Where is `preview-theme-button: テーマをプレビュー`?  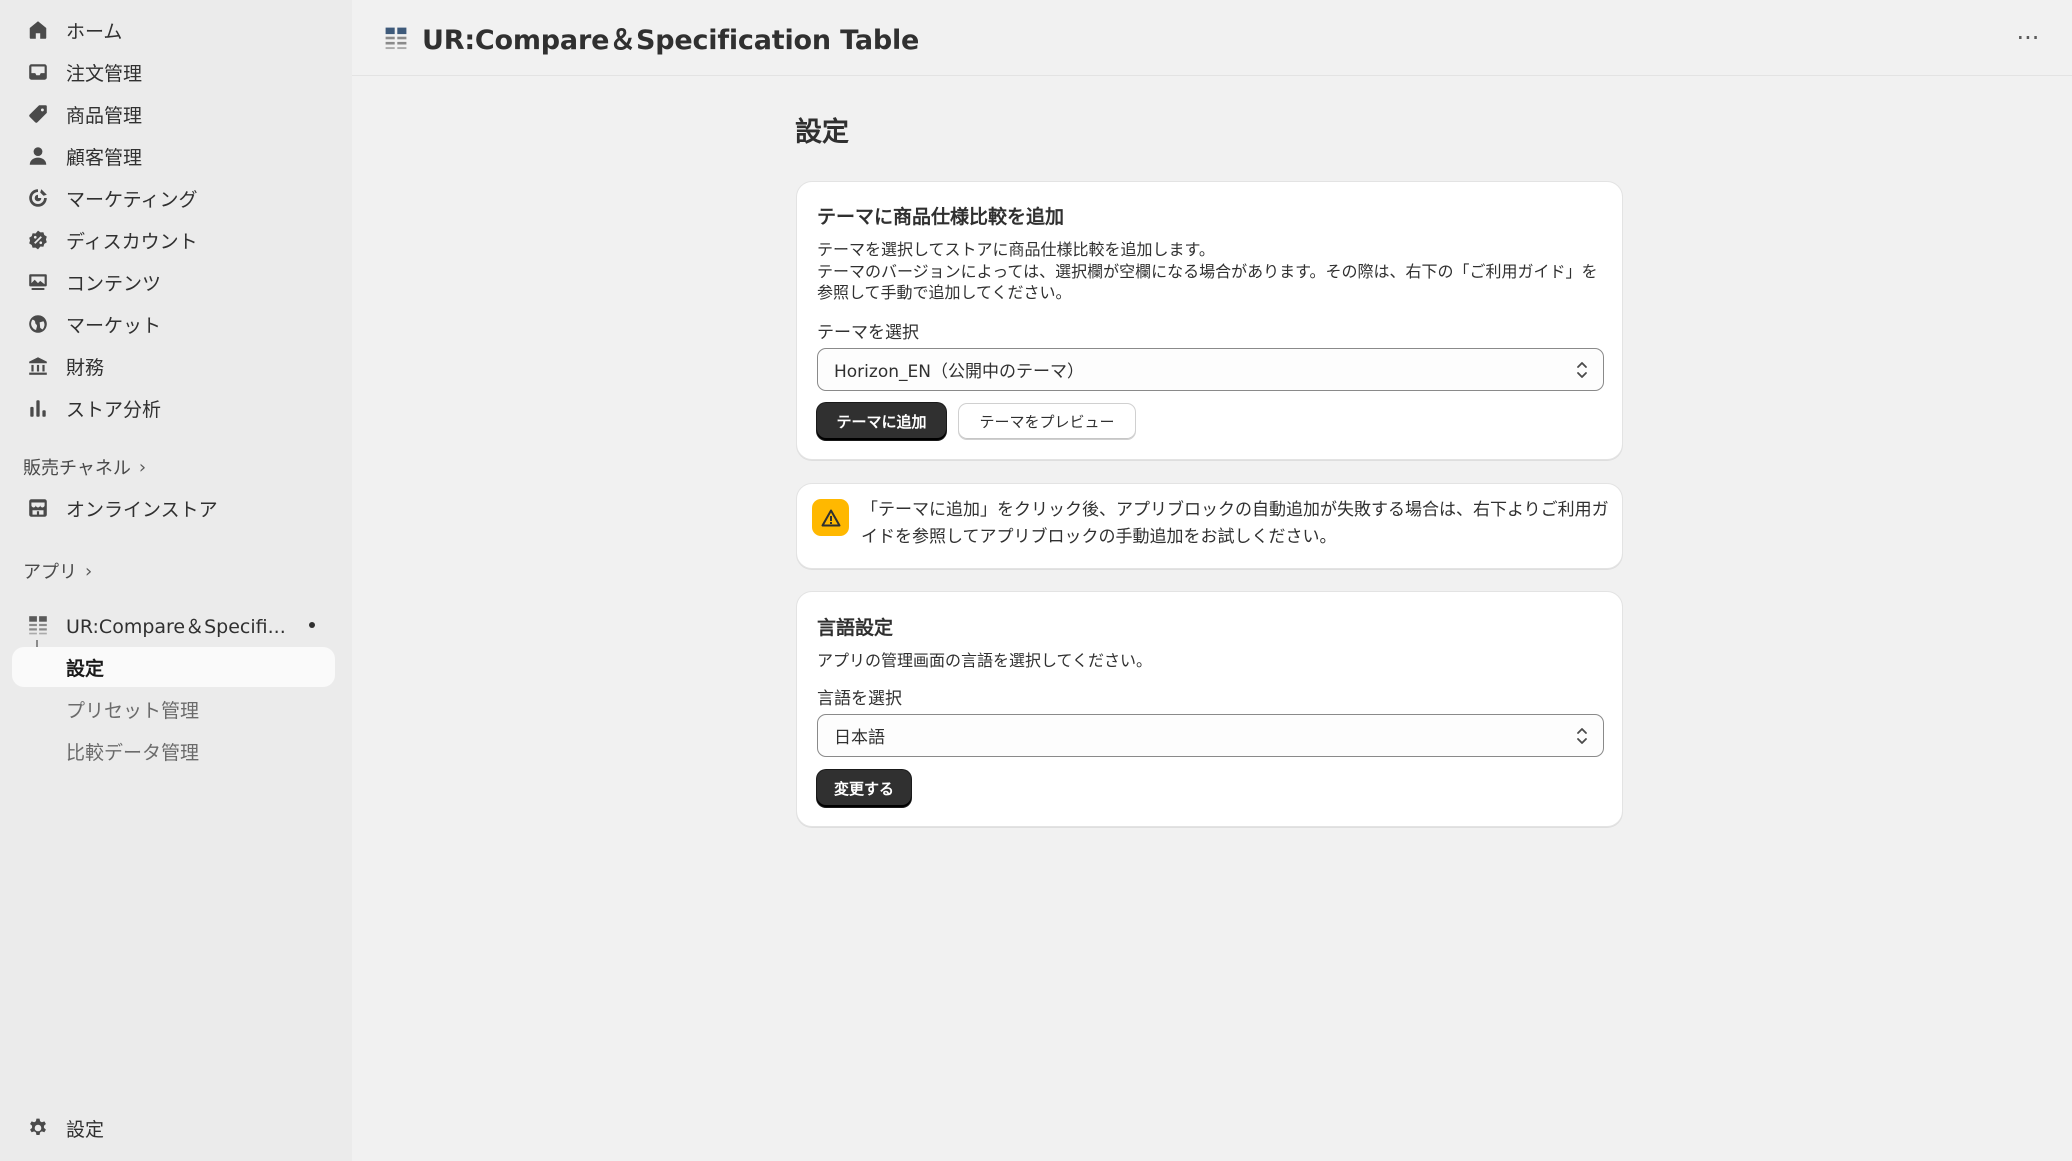 preview-theme-button: テーマをプレビュー is located at coordinates (1047, 421).